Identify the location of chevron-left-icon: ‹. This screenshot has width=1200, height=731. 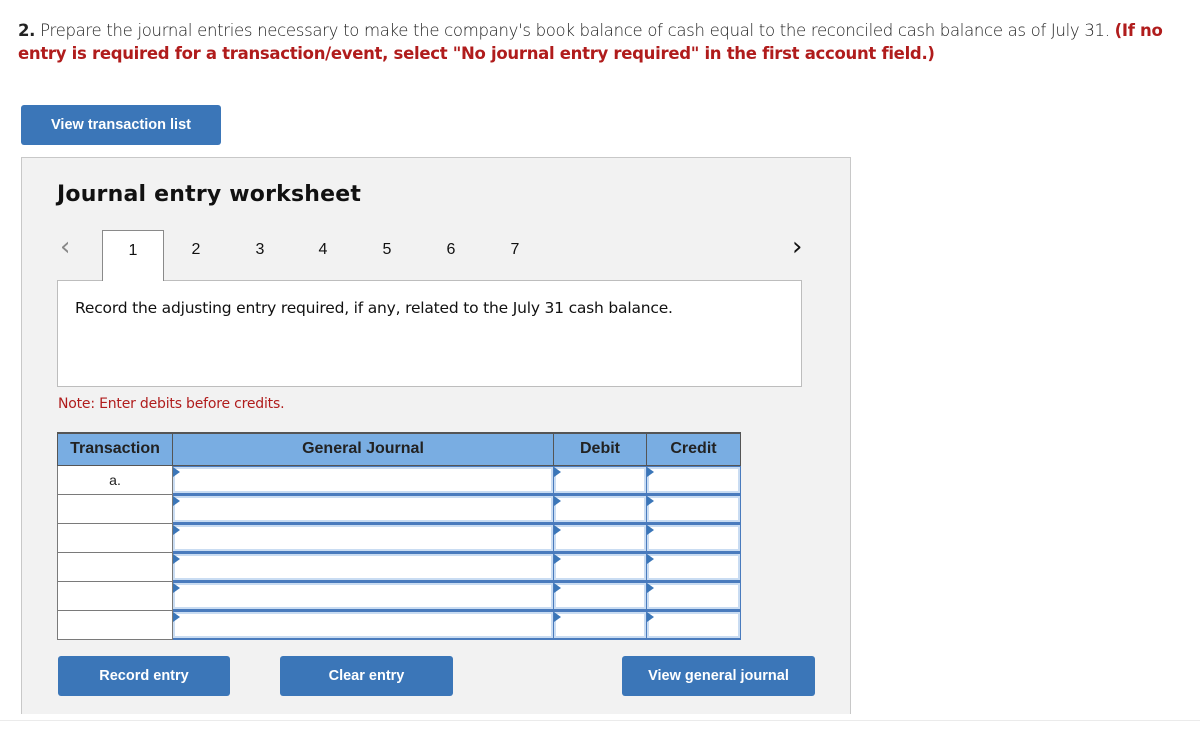
(70, 247).